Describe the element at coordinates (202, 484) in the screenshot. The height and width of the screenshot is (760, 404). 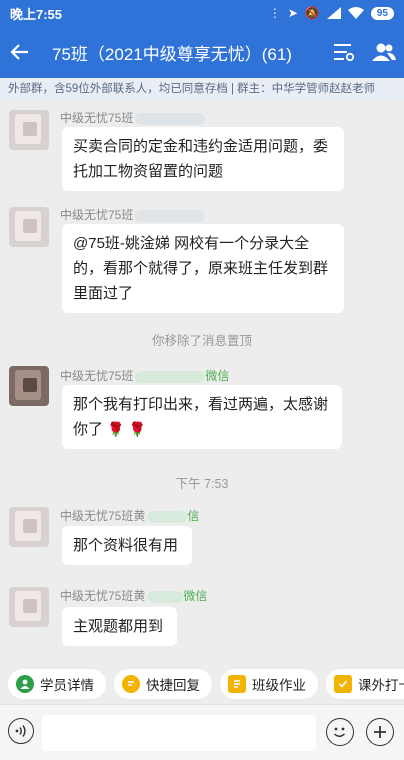
I see `timestamp-divider: 下午 7:53` at that location.